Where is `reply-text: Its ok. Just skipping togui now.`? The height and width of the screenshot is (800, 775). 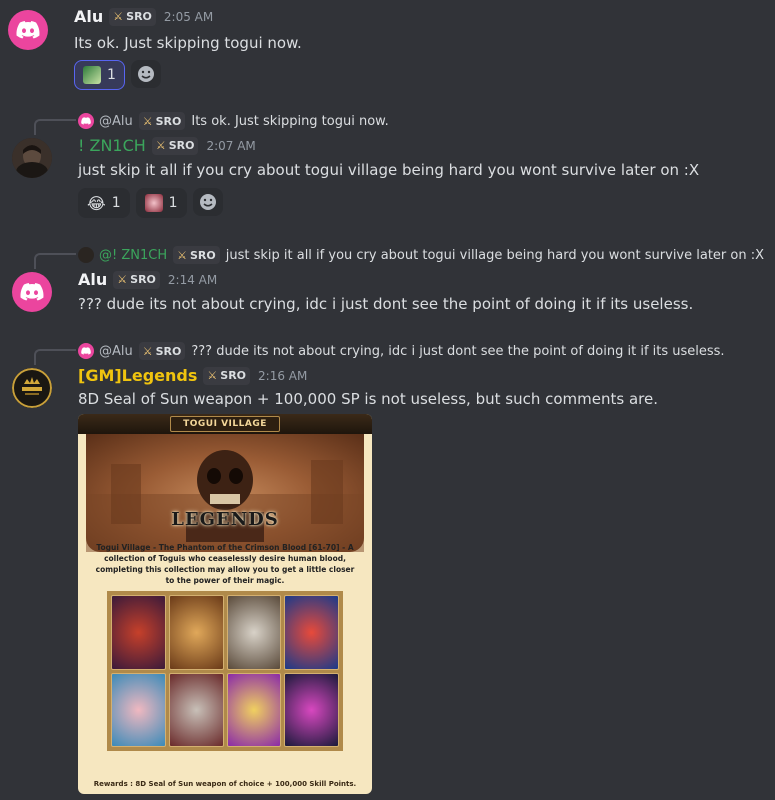
reply-text: Its ok. Just skipping togui now. is located at coordinates (290, 121).